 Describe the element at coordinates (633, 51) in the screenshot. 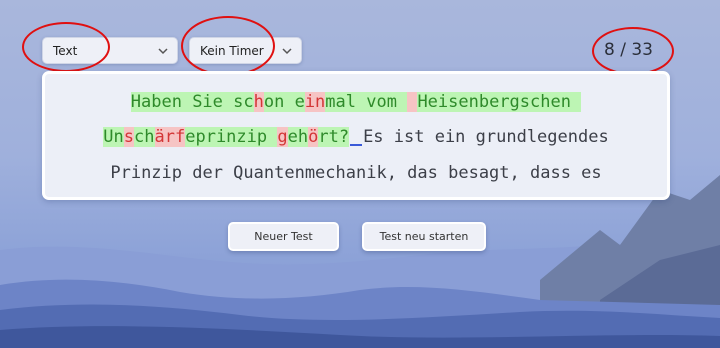

I see `annotation-circle-counter` at that location.